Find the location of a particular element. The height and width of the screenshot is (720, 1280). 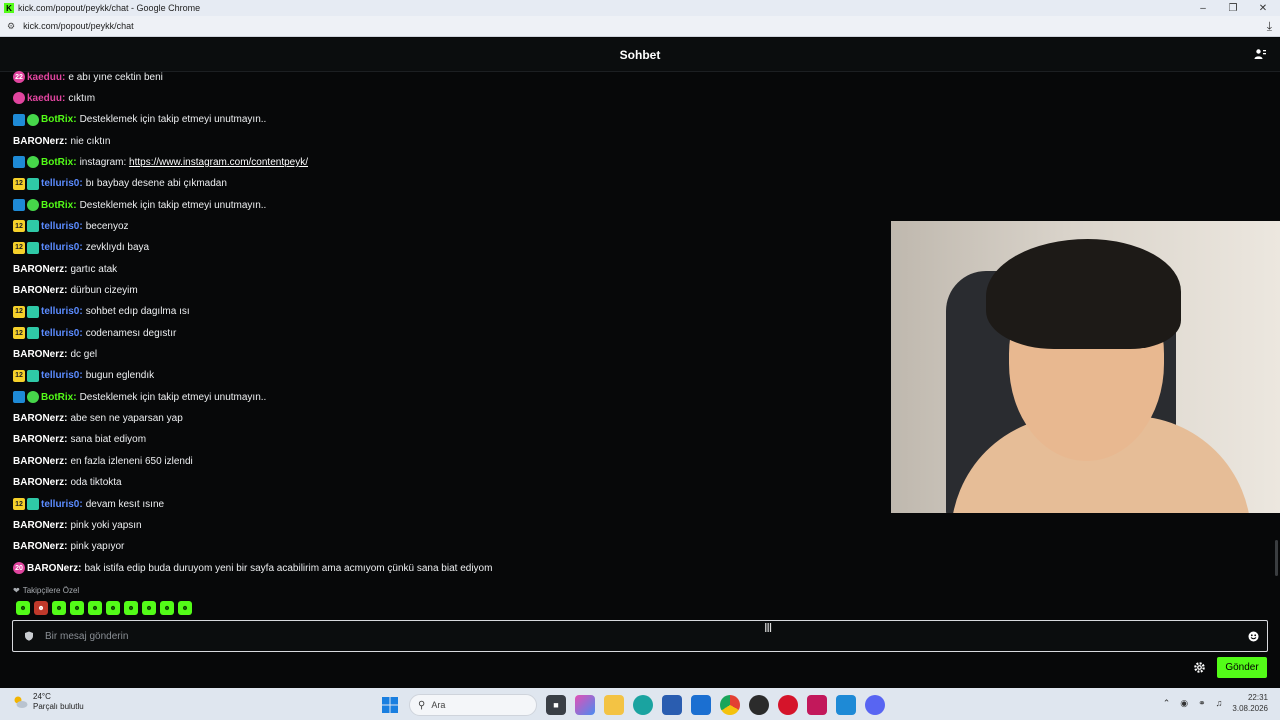

chat-message: 12 telluris0: becenyoz is located at coordinates (71, 226).